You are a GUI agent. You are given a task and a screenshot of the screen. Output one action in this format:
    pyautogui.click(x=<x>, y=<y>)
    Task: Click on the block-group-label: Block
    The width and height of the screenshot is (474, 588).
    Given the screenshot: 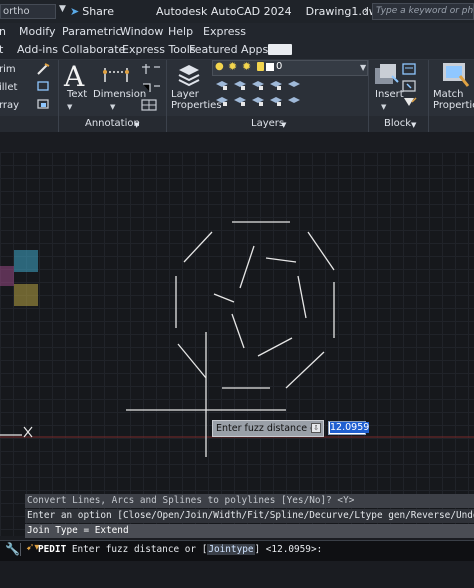 What is the action you would take?
    pyautogui.click(x=397, y=123)
    